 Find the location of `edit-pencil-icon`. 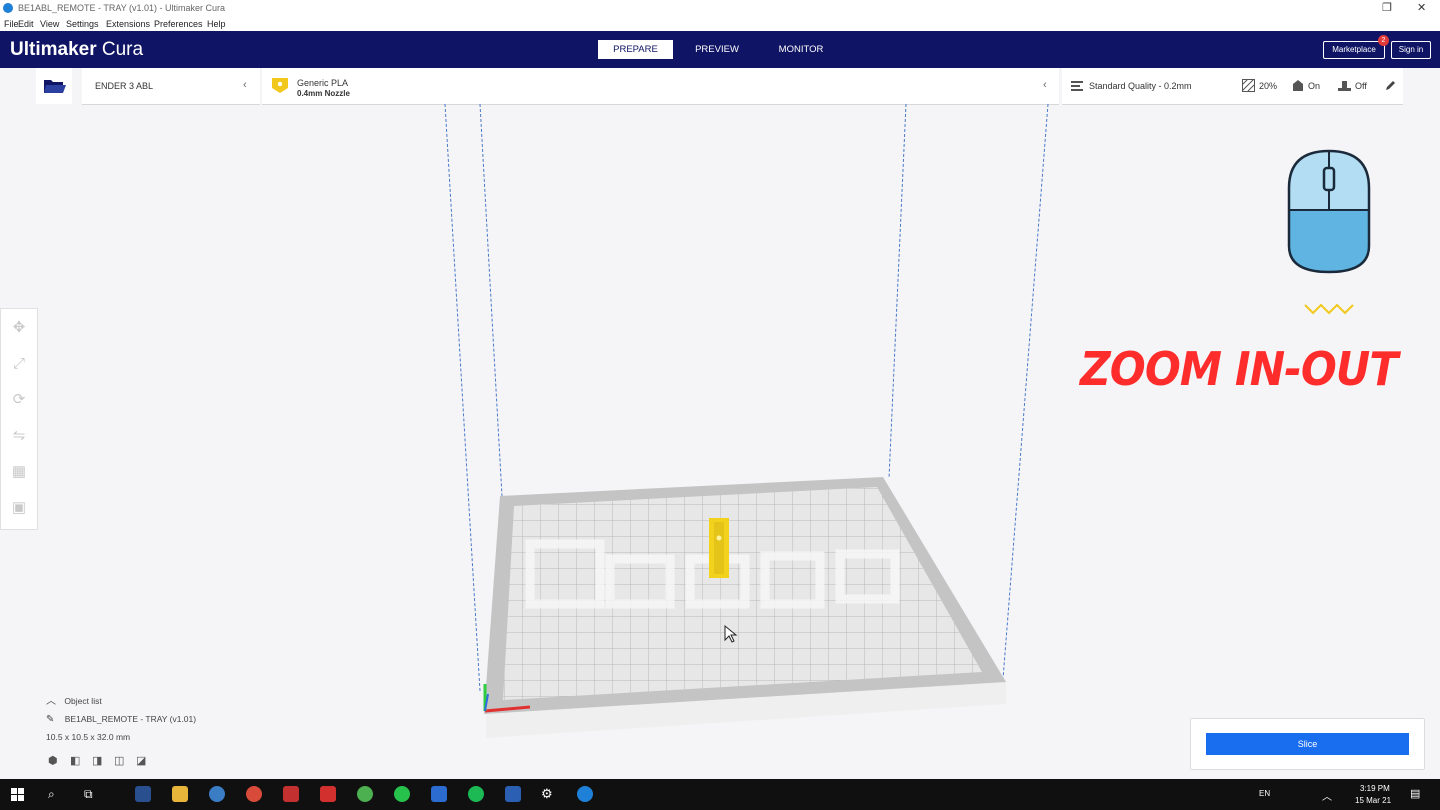

edit-pencil-icon is located at coordinates (1390, 86).